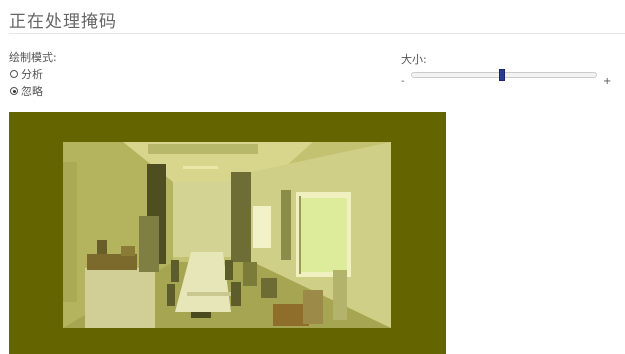 The height and width of the screenshot is (354, 625). What do you see at coordinates (317, 33) in the screenshot?
I see `title-divider` at bounding box center [317, 33].